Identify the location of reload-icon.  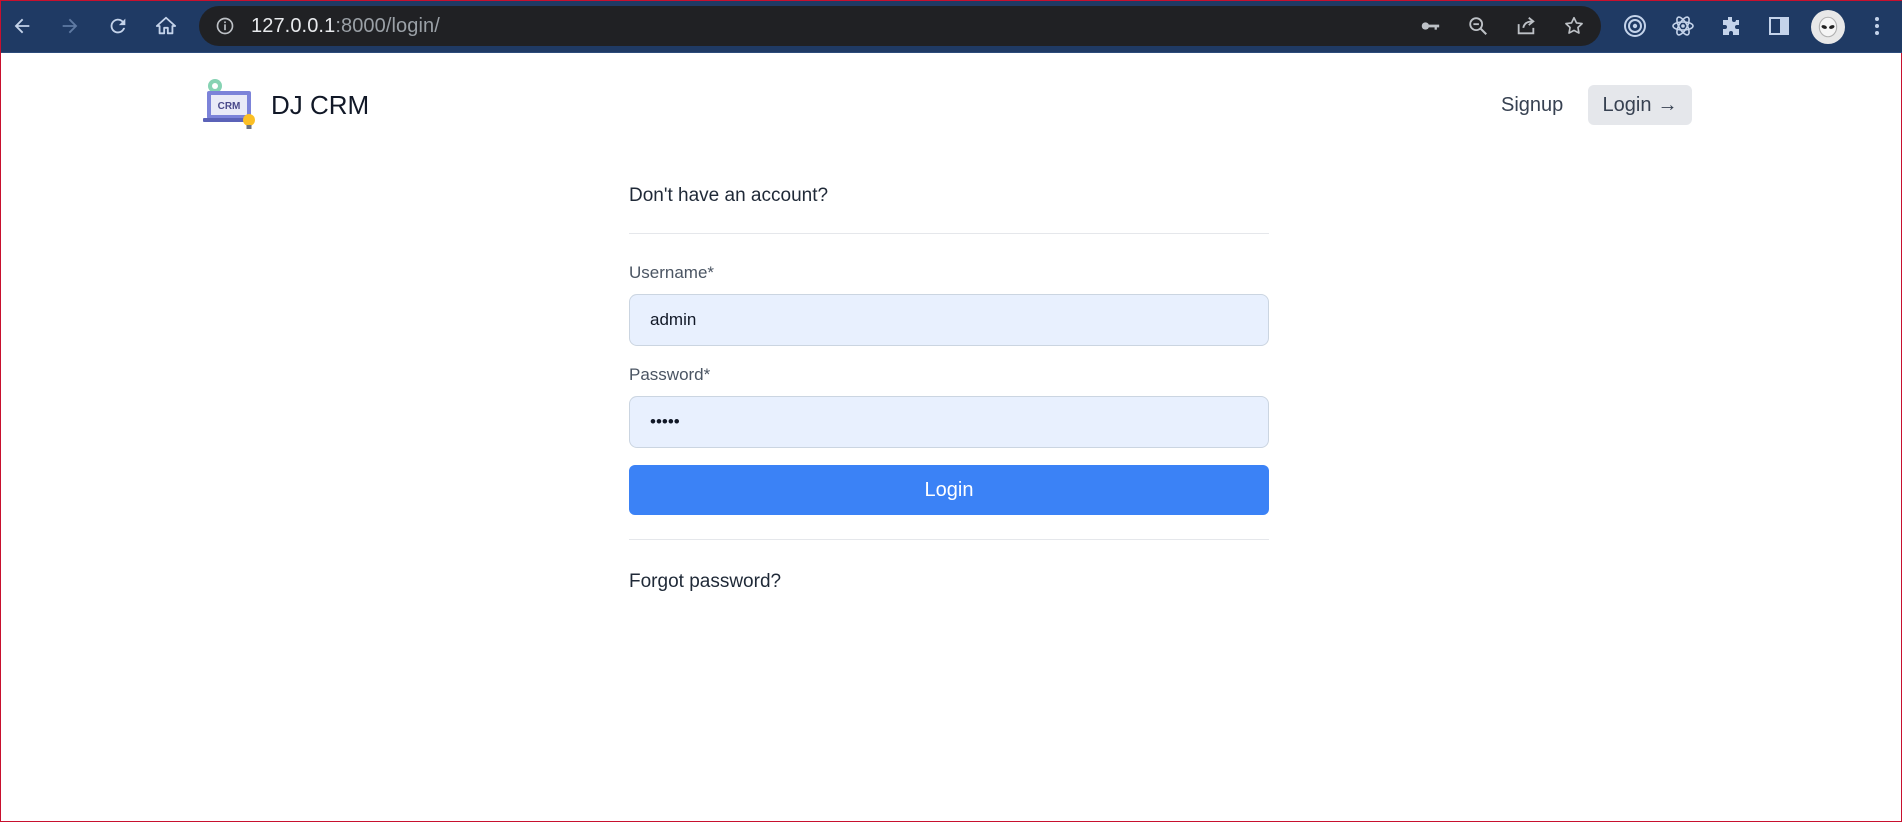
(118, 26).